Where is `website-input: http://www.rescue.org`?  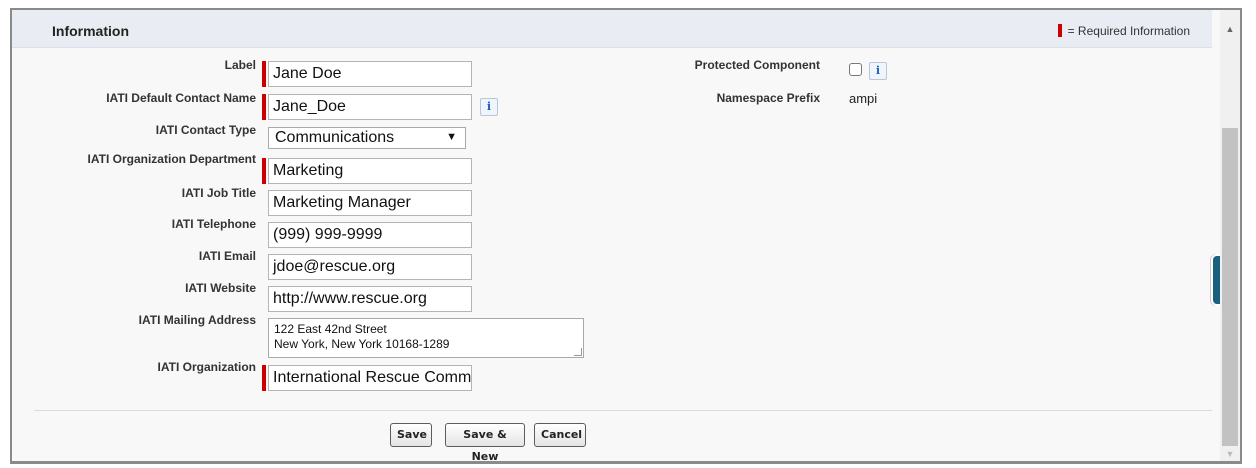
website-input: http://www.rescue.org is located at coordinates (370, 299).